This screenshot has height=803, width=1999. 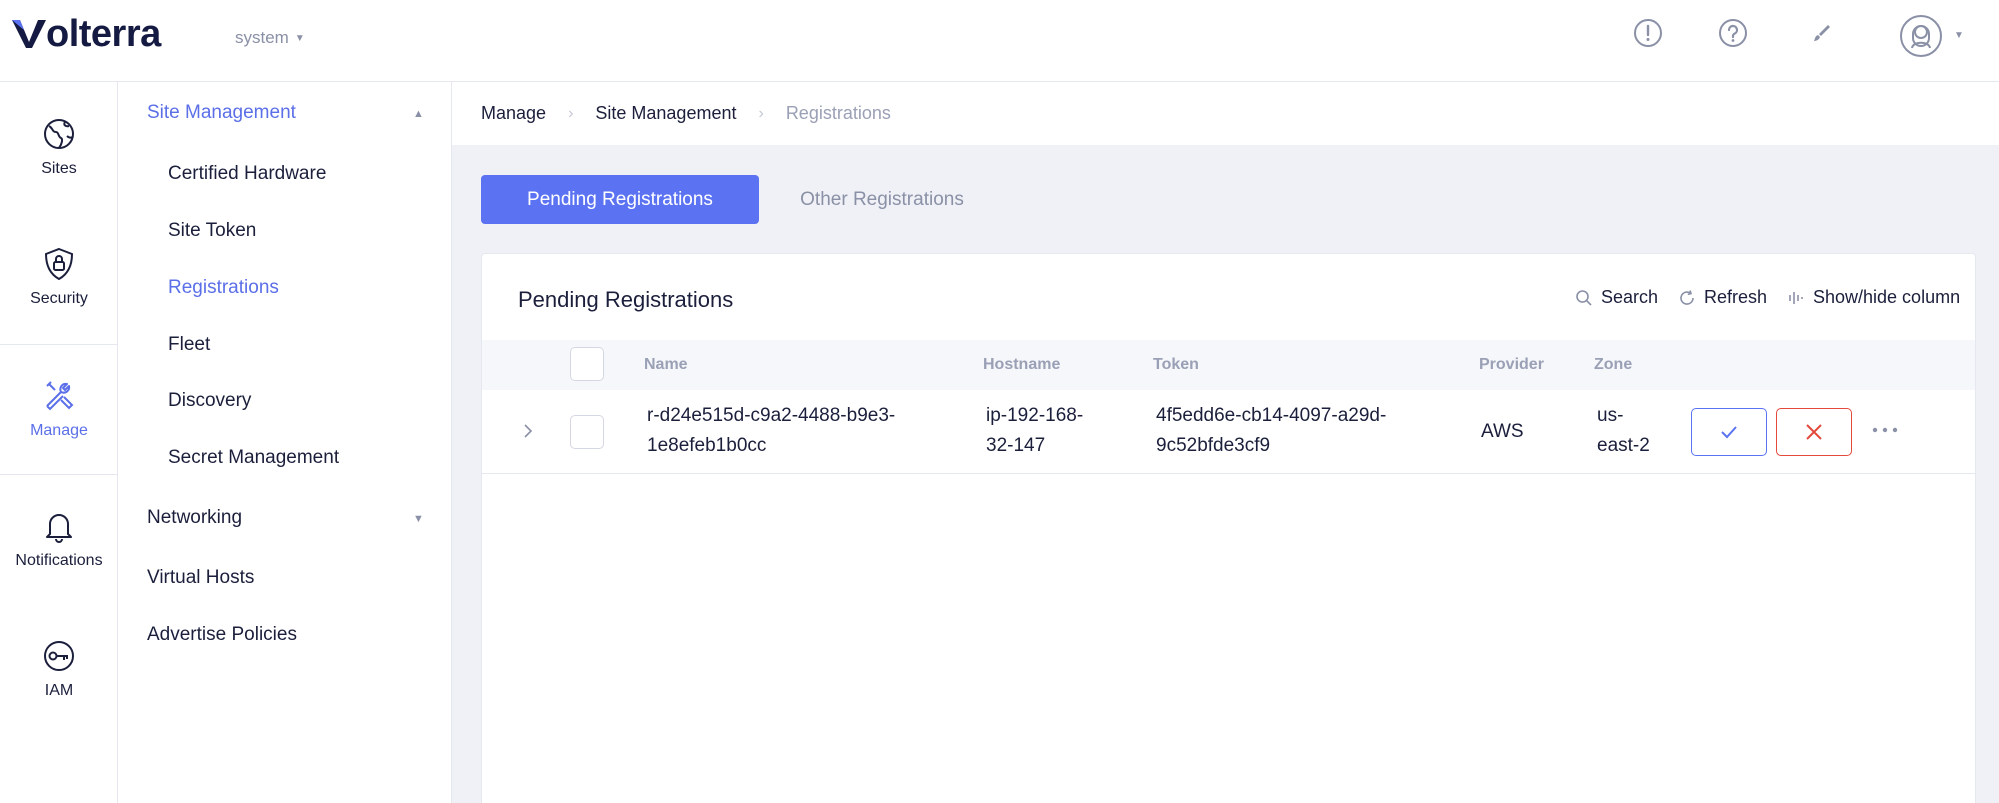 I want to click on column-header-name: Name, so click(x=666, y=365).